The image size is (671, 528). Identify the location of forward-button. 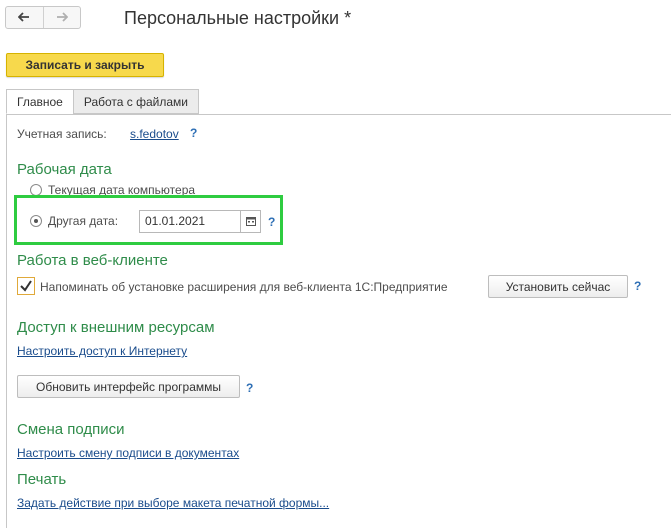
(61, 17).